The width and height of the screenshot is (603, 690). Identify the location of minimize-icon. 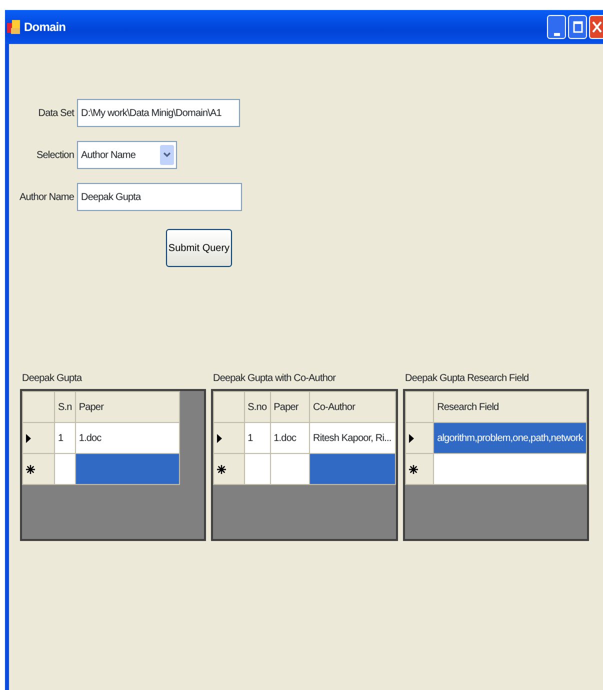
(557, 34).